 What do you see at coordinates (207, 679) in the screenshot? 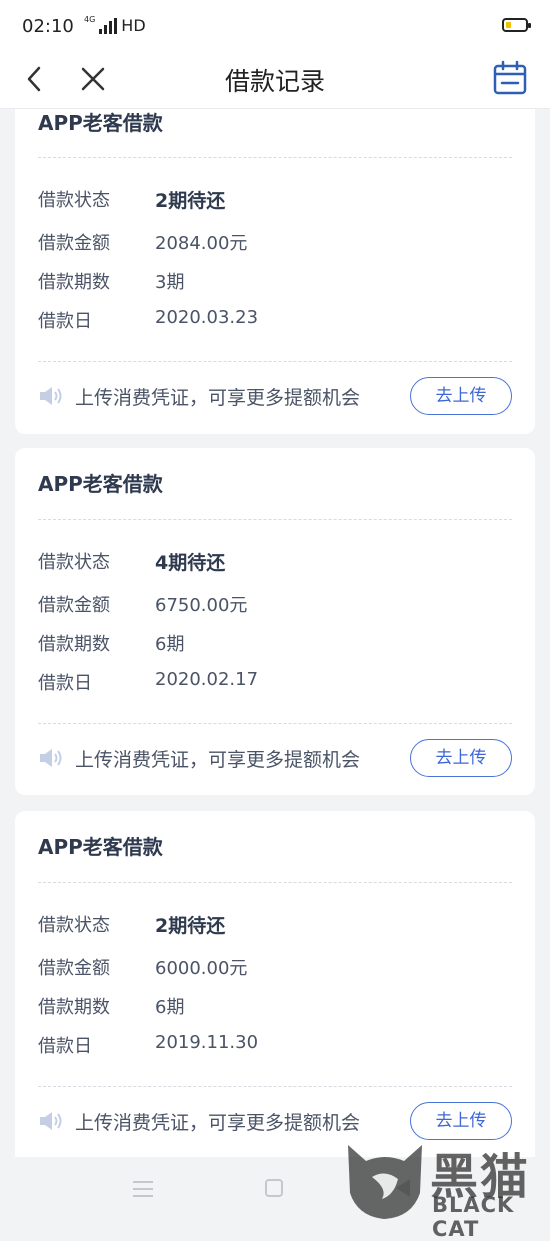
I see `date-value: 2020.02.17` at bounding box center [207, 679].